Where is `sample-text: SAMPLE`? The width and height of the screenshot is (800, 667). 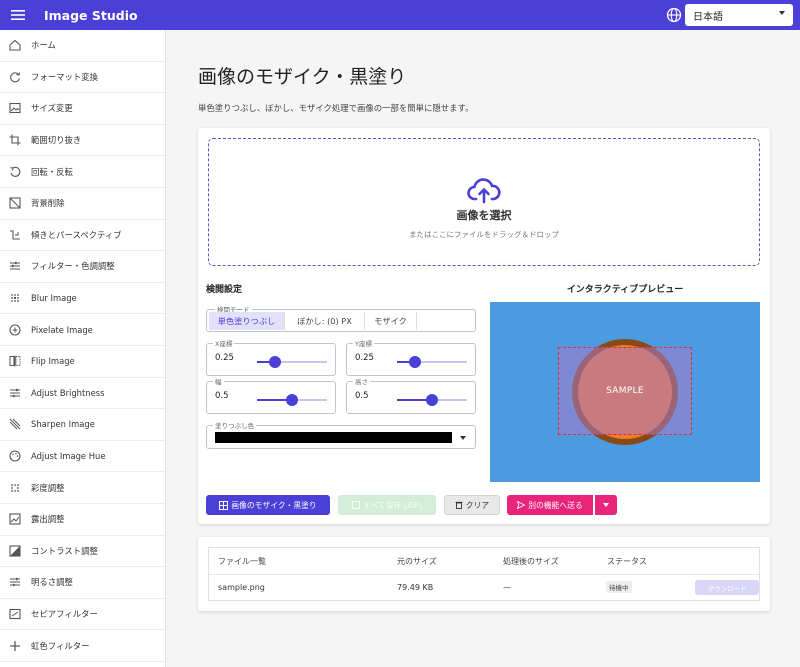
sample-text: SAMPLE is located at coordinates (625, 391).